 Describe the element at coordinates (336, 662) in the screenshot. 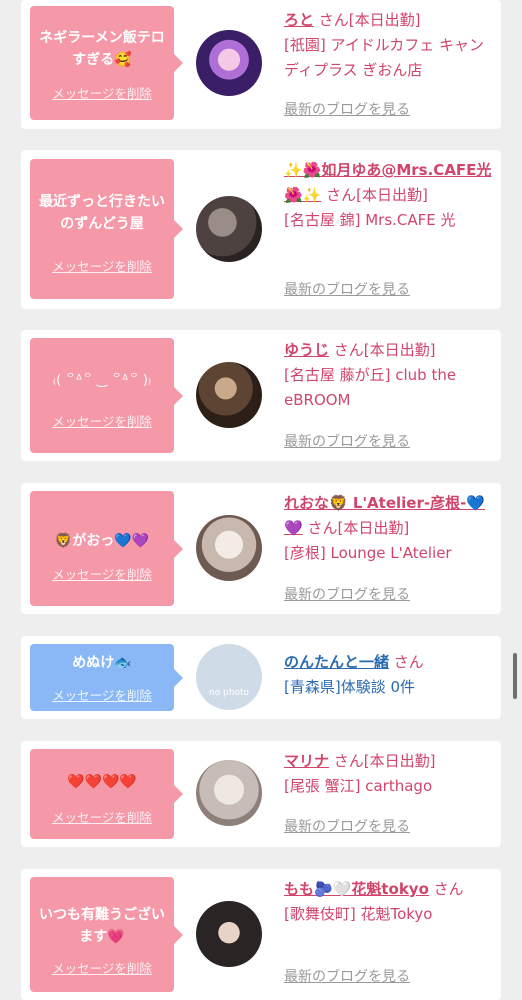

I see `user-name-link: のんたんと一緒` at that location.